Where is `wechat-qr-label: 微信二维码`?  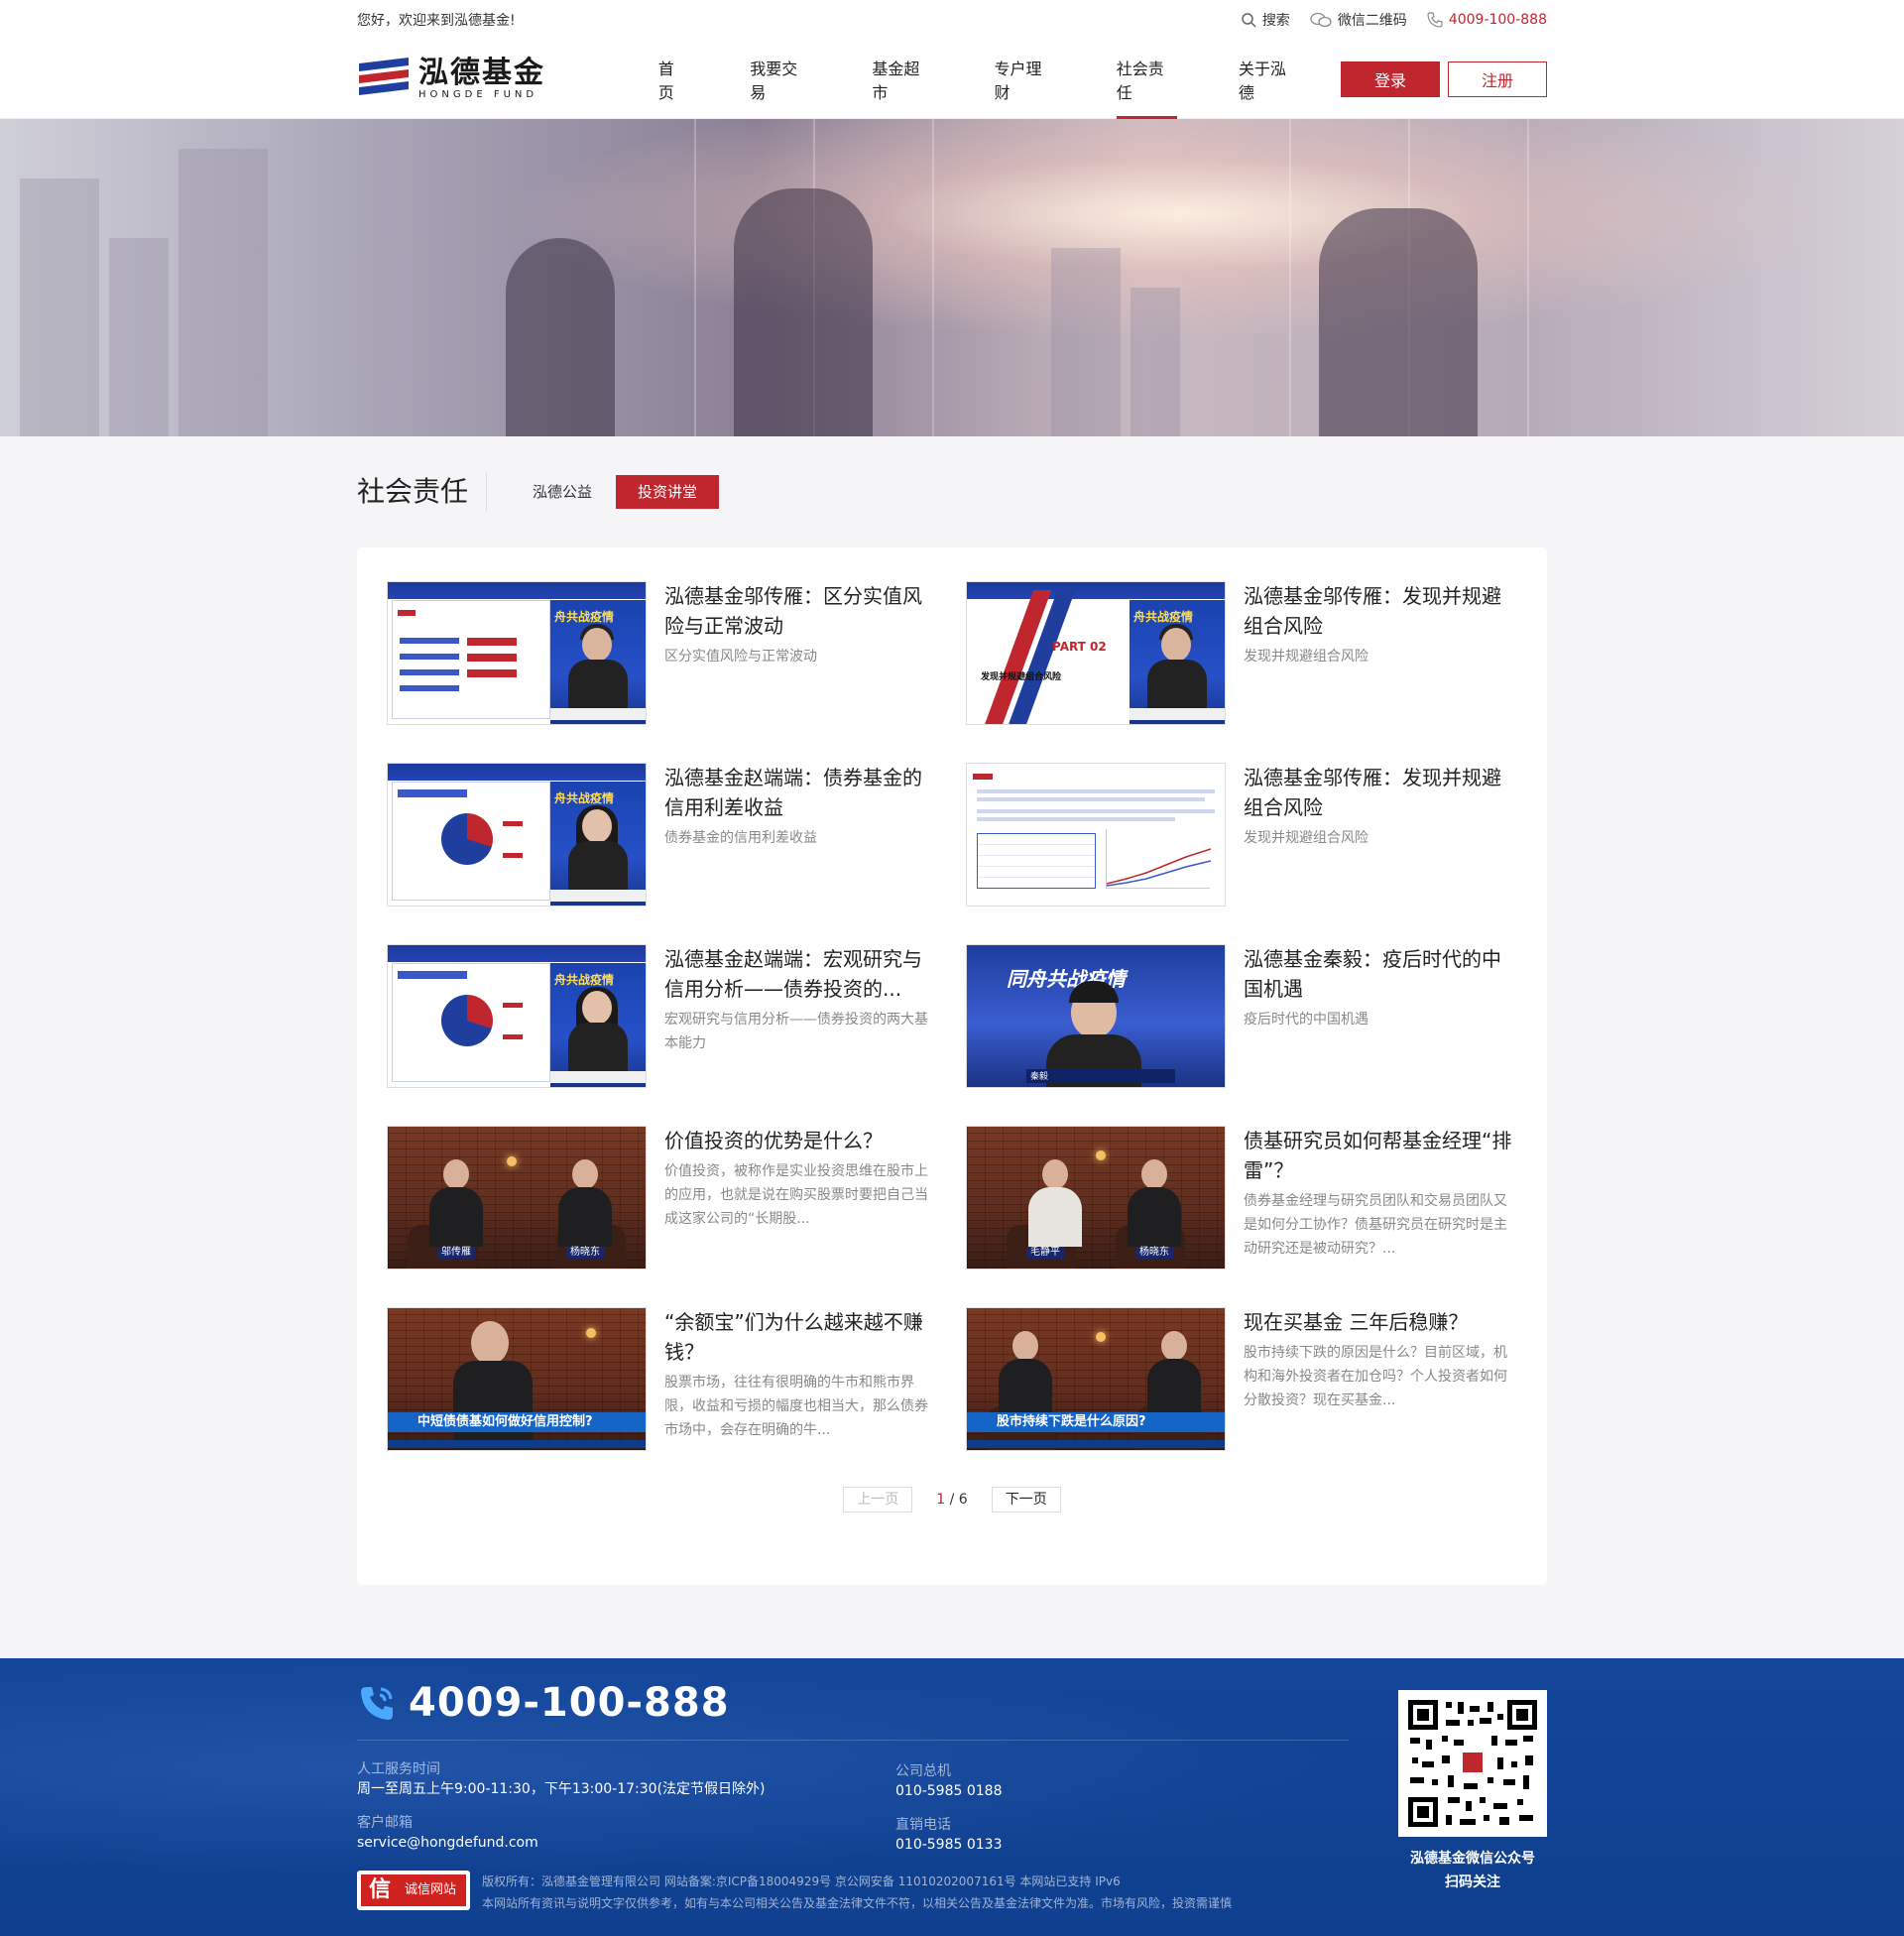
wechat-qr-label: 微信二维码 is located at coordinates (1372, 21).